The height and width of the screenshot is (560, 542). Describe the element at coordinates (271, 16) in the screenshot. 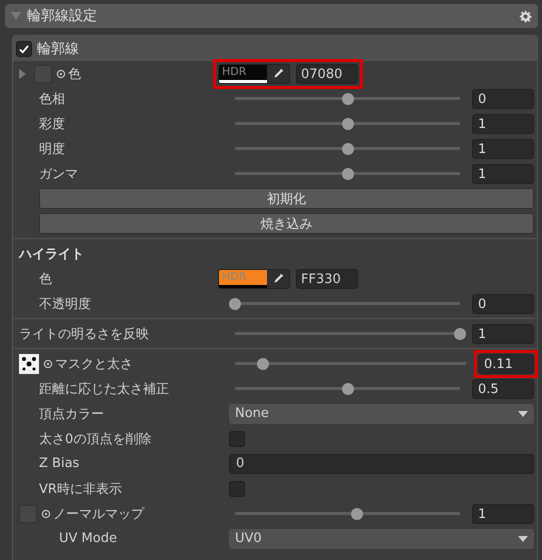

I see `panel-header: 輪郭線設定` at that location.